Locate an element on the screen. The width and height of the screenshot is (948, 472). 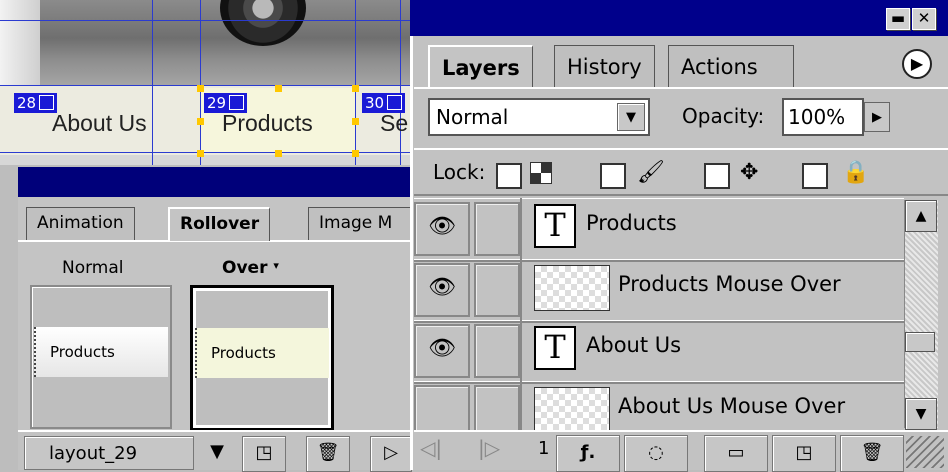
layer-style-icon: ƒ. is located at coordinates (588, 453).